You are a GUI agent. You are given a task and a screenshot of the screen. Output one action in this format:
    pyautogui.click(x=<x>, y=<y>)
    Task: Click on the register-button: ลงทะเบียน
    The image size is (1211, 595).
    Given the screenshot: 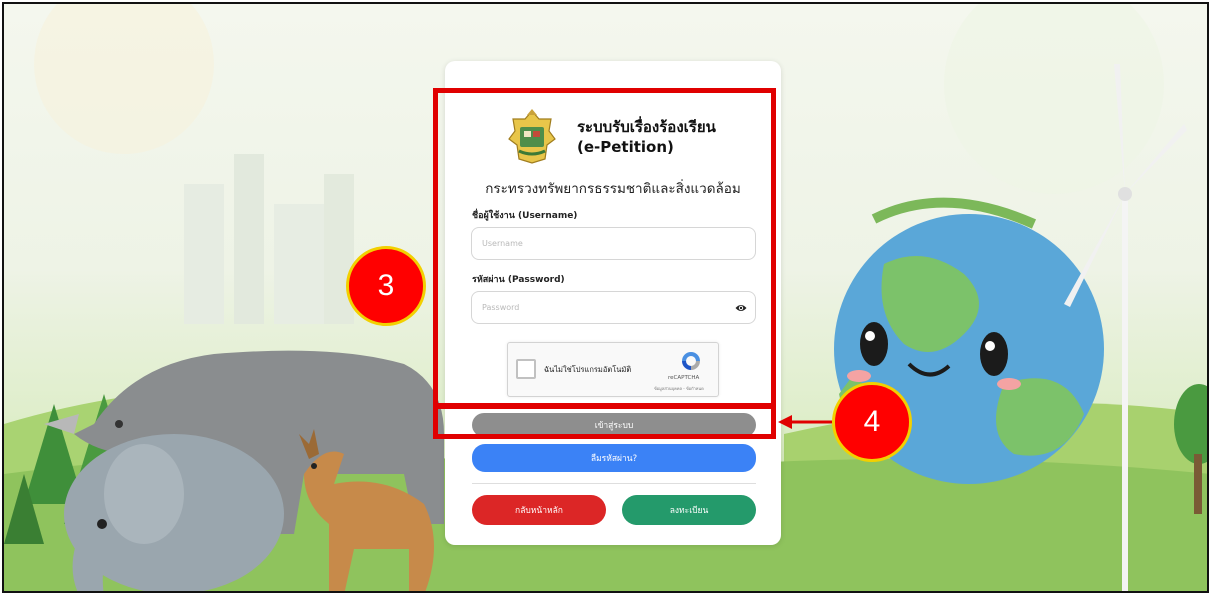 What is the action you would take?
    pyautogui.click(x=689, y=510)
    